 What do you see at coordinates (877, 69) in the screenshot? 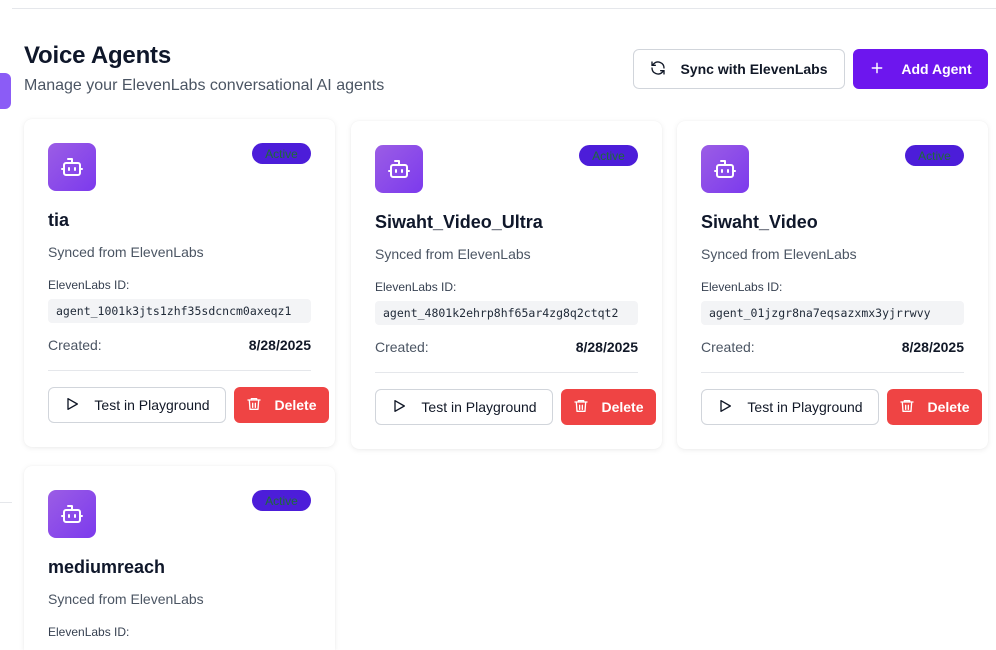
I see `plus-icon` at bounding box center [877, 69].